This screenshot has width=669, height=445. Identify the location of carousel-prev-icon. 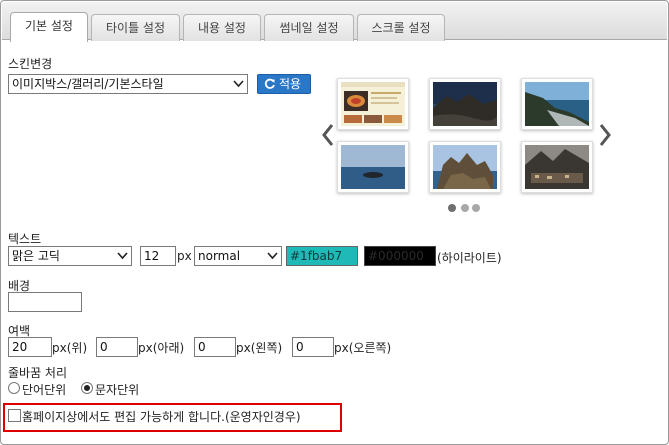
(328, 135).